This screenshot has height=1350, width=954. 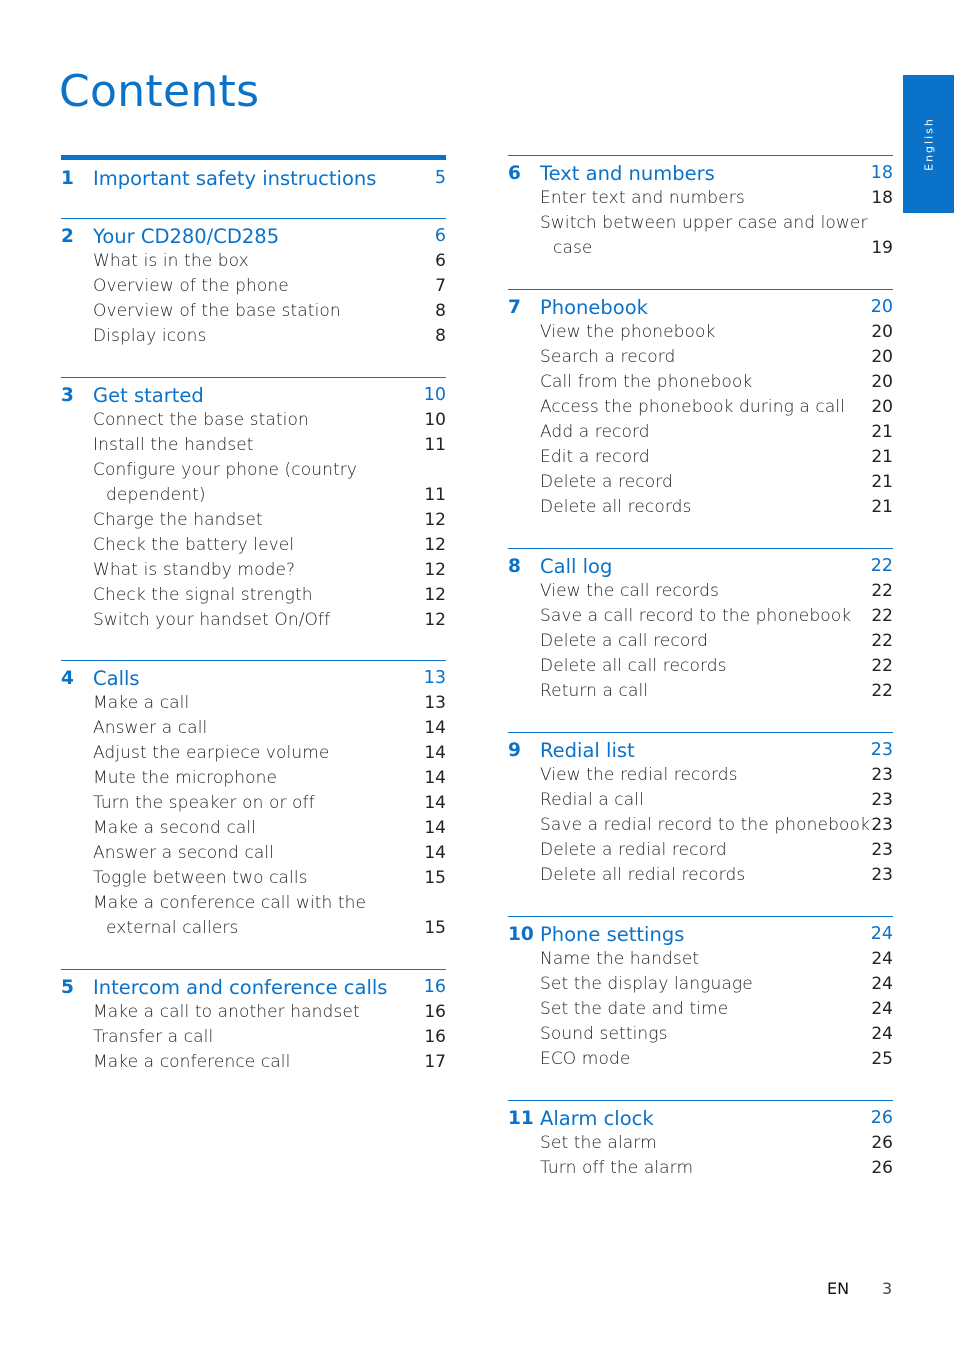 What do you see at coordinates (700, 1118) in the screenshot?
I see `toc-section-heading: 11 Alarm clock 26` at bounding box center [700, 1118].